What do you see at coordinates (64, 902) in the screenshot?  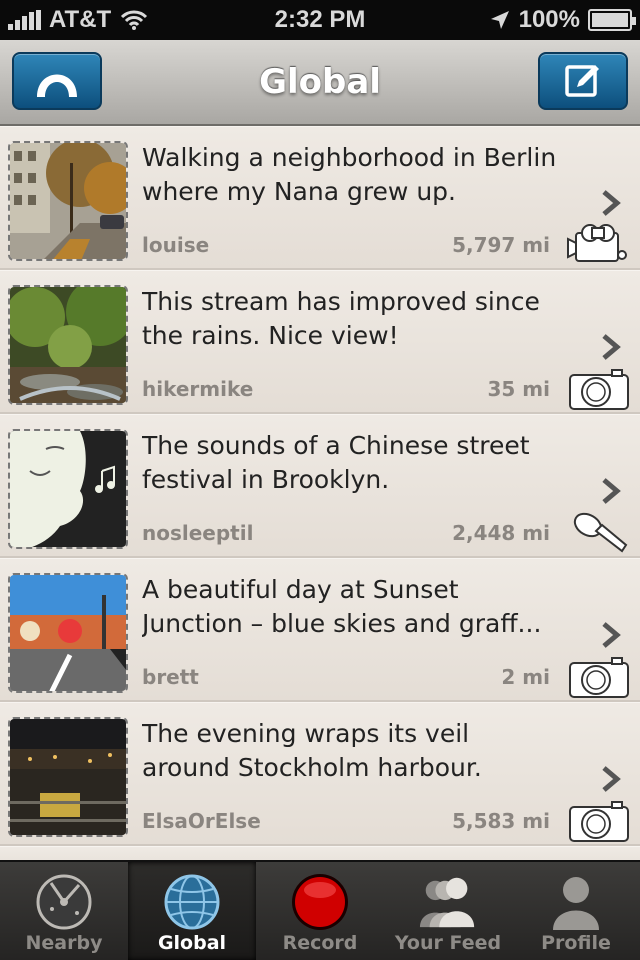 I see `radar-icon` at bounding box center [64, 902].